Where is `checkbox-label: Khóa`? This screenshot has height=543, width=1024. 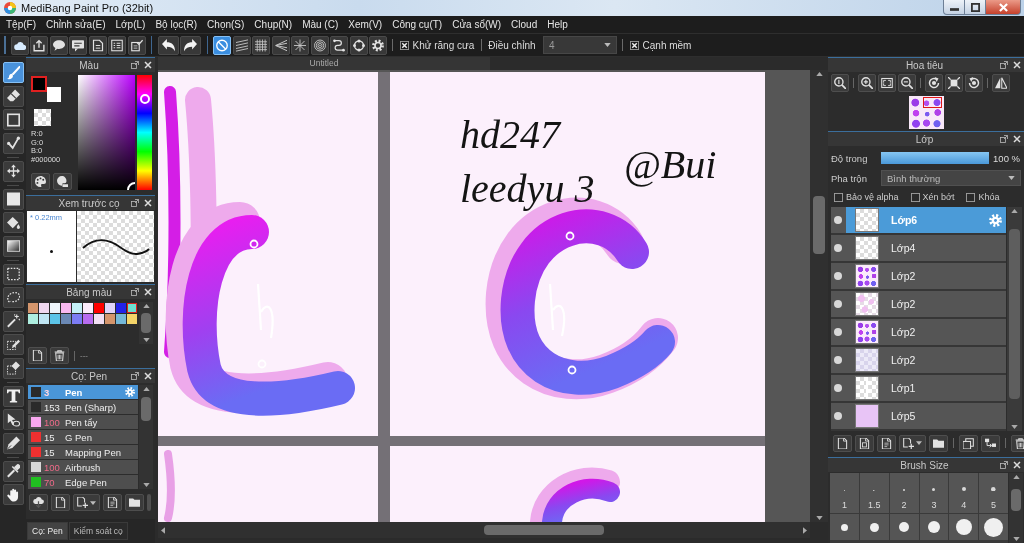 checkbox-label: Khóa is located at coordinates (989, 197).